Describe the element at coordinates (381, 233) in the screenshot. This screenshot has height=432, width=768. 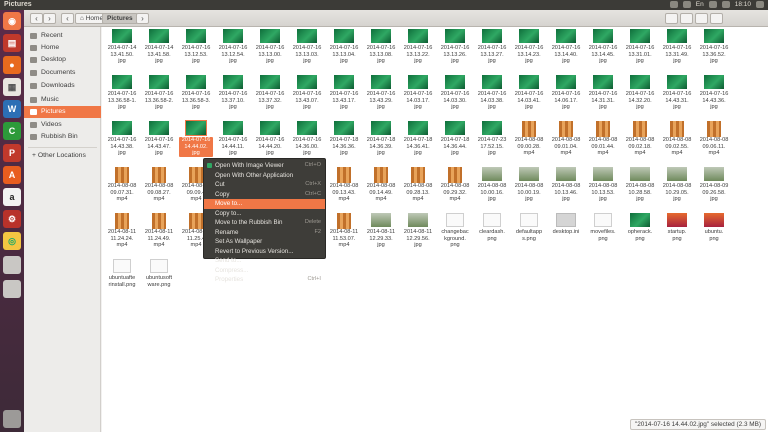
I see `file-item: 2014-08-11 12.29.33. jpg` at that location.